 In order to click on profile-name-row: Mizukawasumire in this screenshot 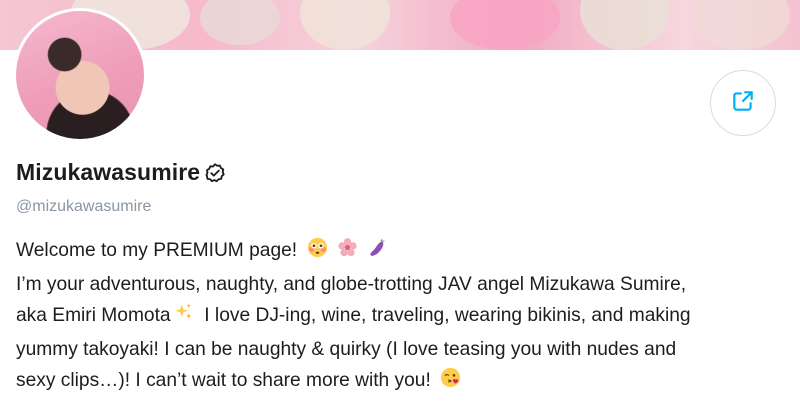, I will do `click(121, 172)`.